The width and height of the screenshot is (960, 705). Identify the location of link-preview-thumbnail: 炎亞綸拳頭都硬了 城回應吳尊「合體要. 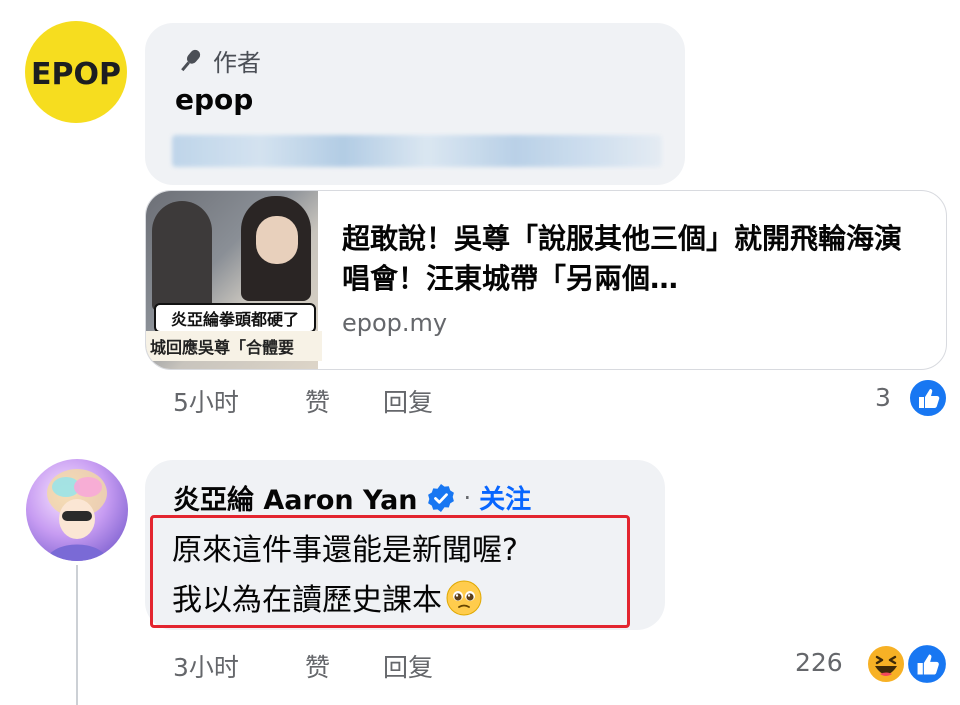
(234, 280).